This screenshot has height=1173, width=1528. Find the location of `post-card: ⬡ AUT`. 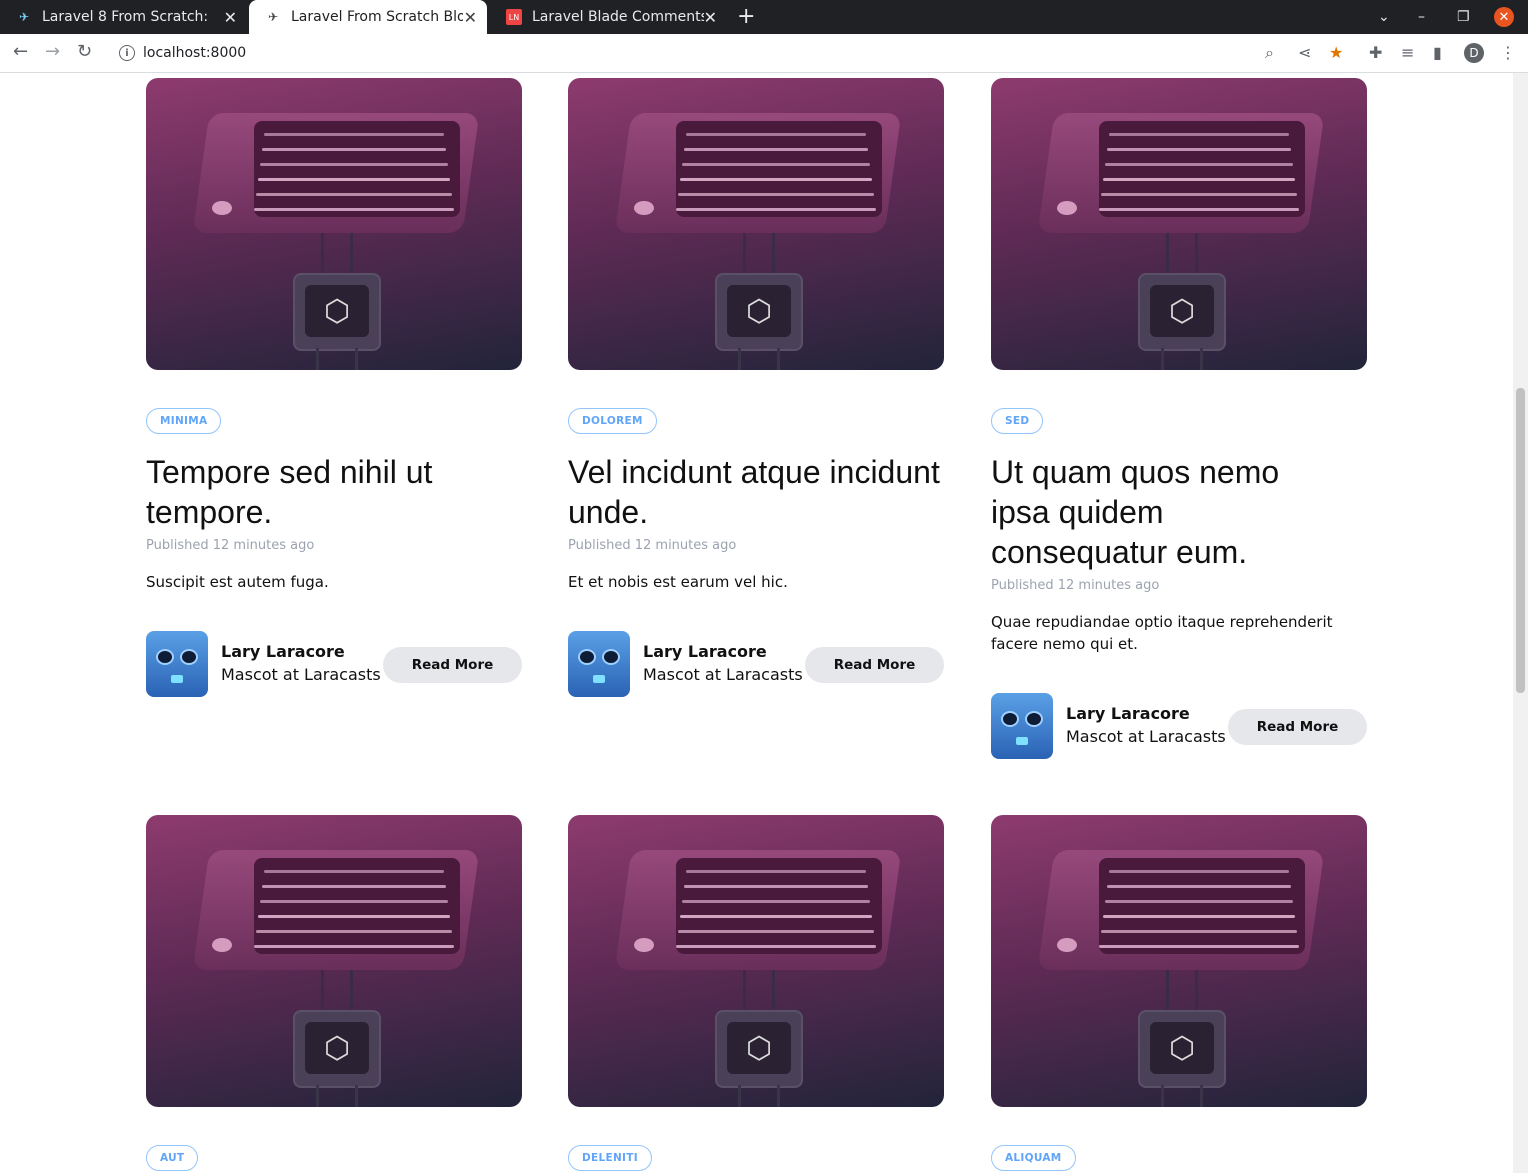

post-card: ⬡ AUT is located at coordinates (334, 994).